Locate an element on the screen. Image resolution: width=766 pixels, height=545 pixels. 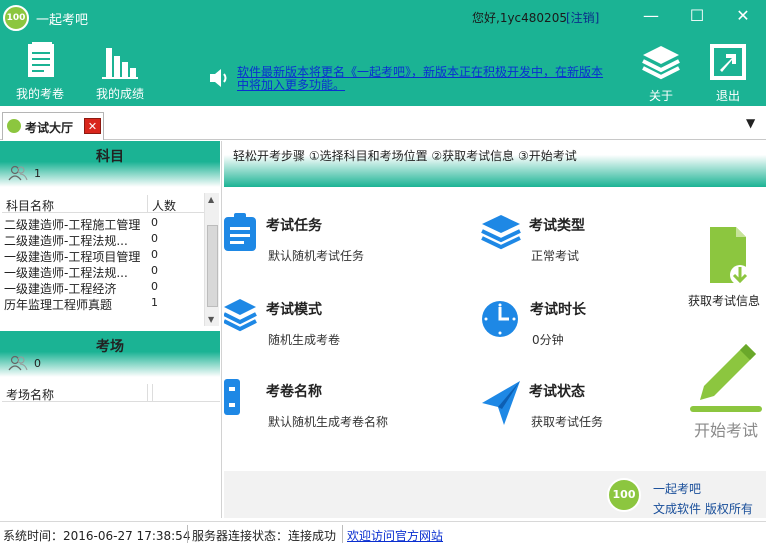
tab-dropdown-icon: ▼ is located at coordinates (750, 123).